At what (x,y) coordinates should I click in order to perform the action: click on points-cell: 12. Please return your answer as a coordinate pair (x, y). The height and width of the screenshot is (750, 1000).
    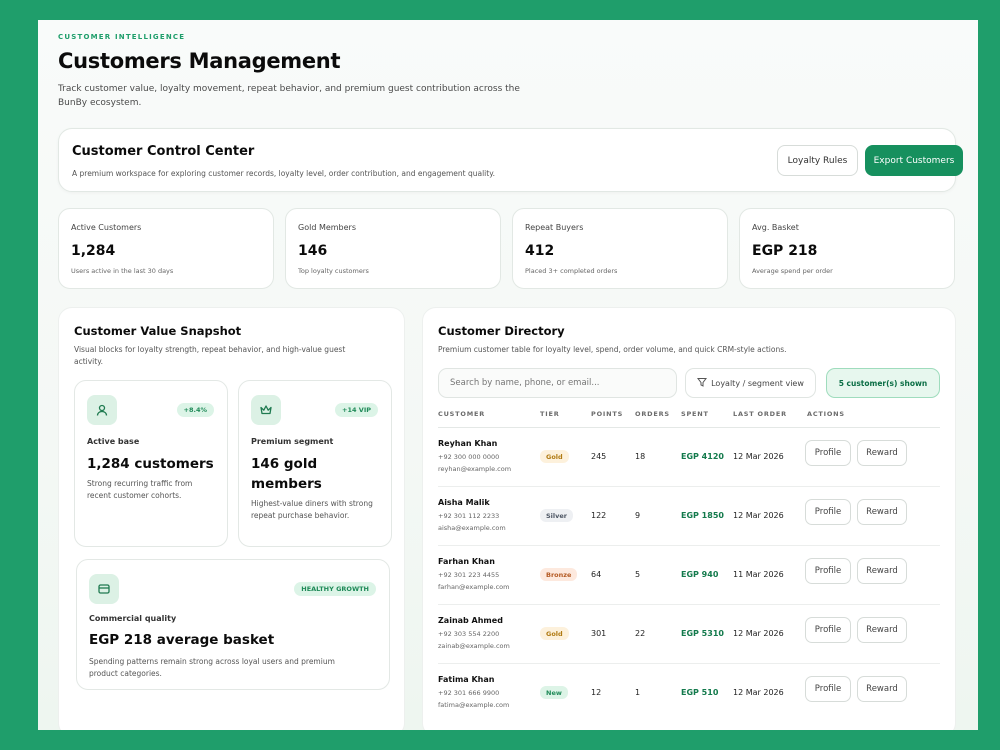
    Looking at the image, I should click on (596, 692).